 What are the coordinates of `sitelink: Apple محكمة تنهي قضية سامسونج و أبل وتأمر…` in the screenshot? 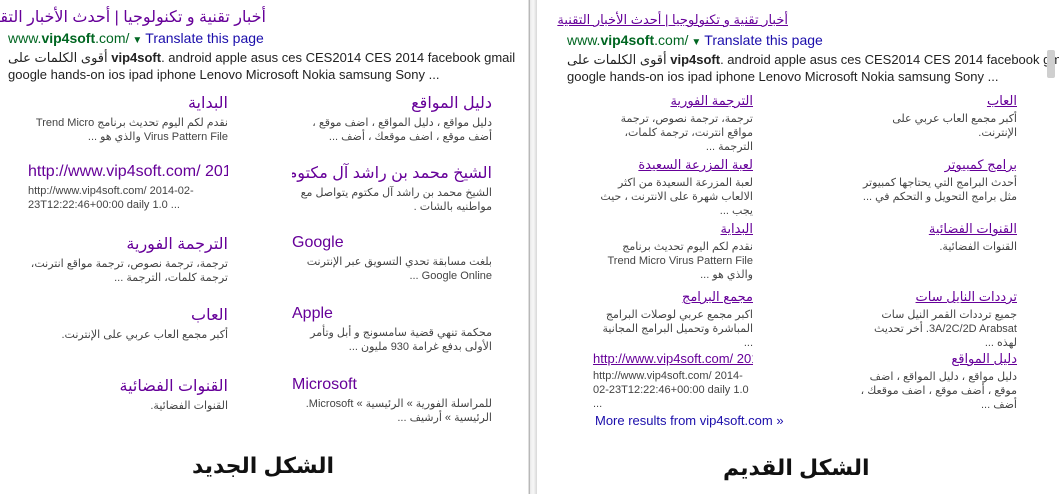 It's located at (392, 329).